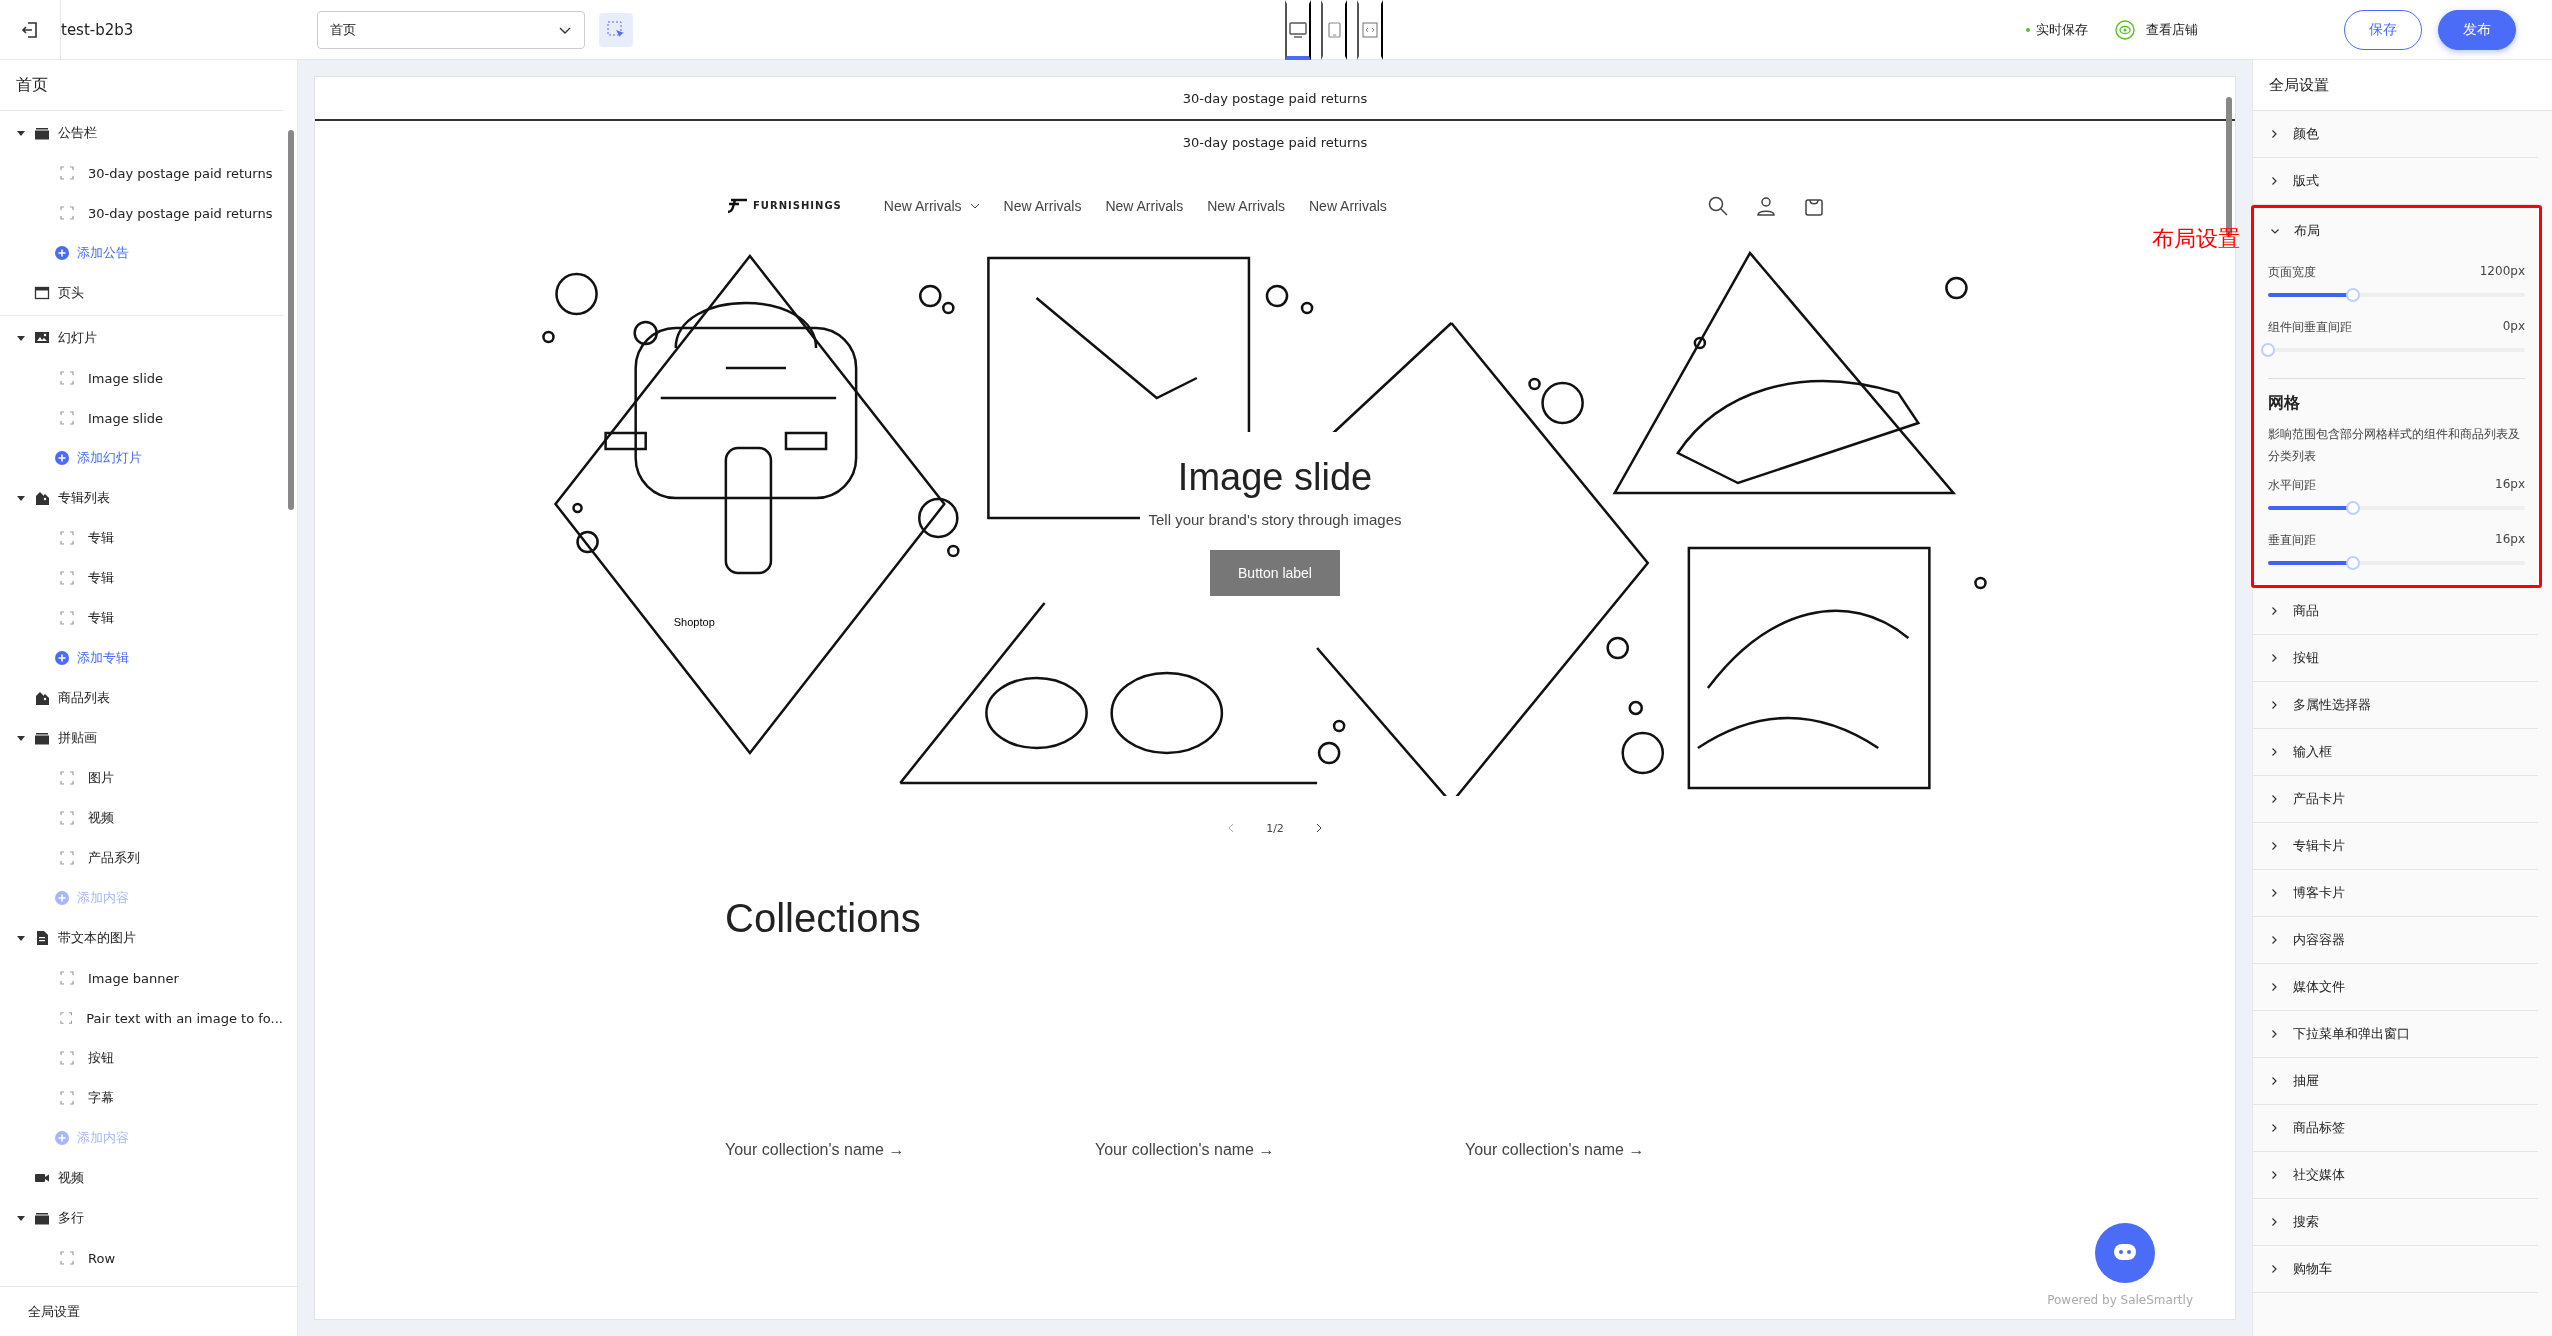 The height and width of the screenshot is (1336, 2552). I want to click on accordion-header: 下拉菜单和弹出窗口, so click(2395, 1034).